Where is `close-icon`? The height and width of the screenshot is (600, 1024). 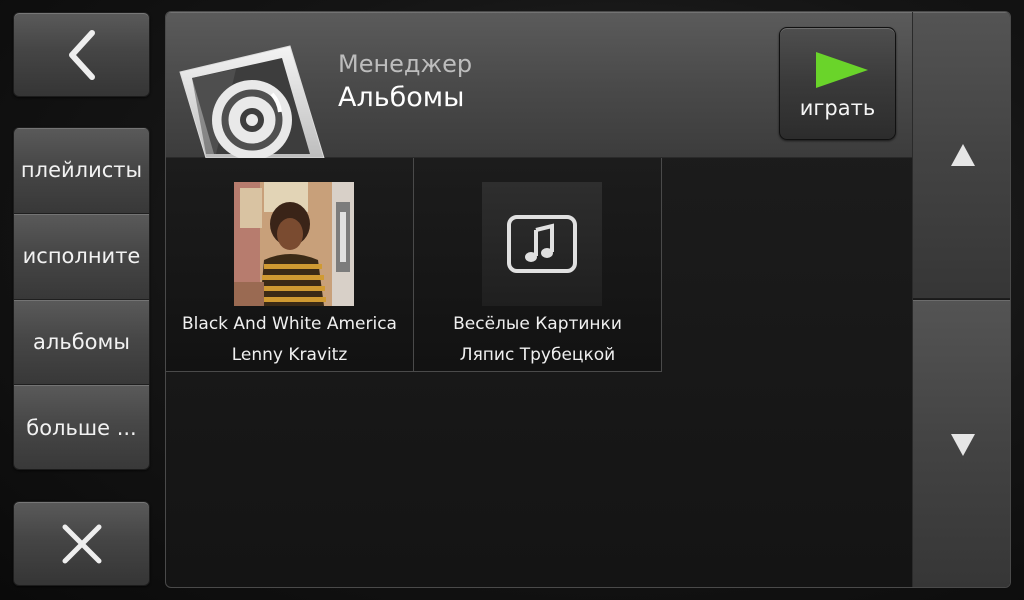
close-icon is located at coordinates (81, 543).